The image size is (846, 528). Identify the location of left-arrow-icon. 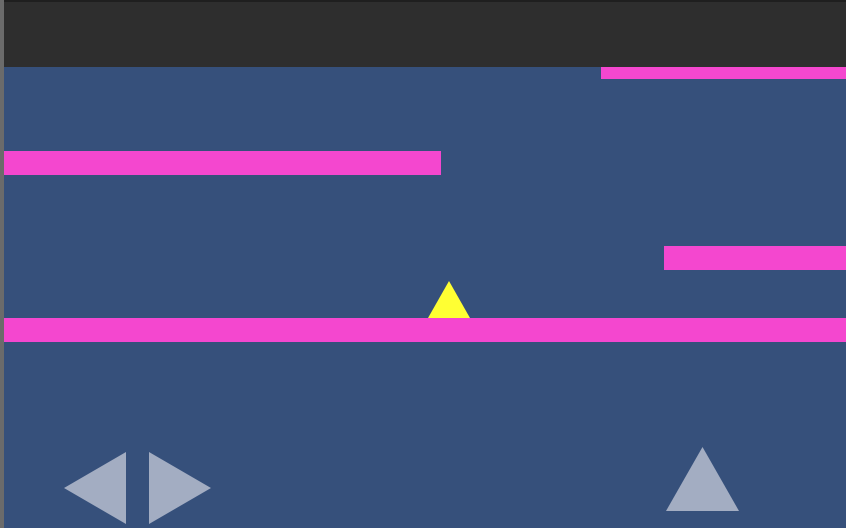
(95, 488).